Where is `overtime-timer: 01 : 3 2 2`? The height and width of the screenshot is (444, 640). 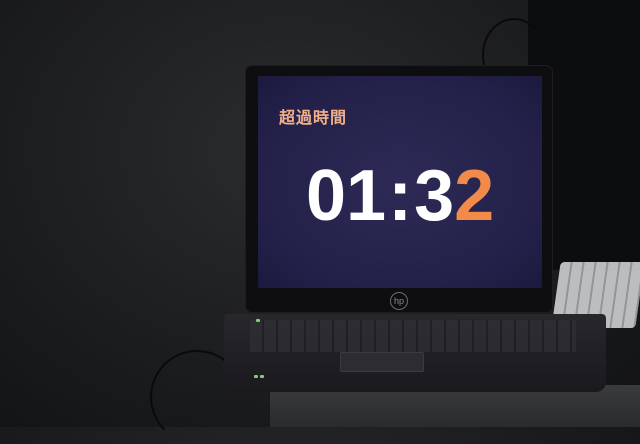 overtime-timer: 01 : 3 2 2 is located at coordinates (400, 196).